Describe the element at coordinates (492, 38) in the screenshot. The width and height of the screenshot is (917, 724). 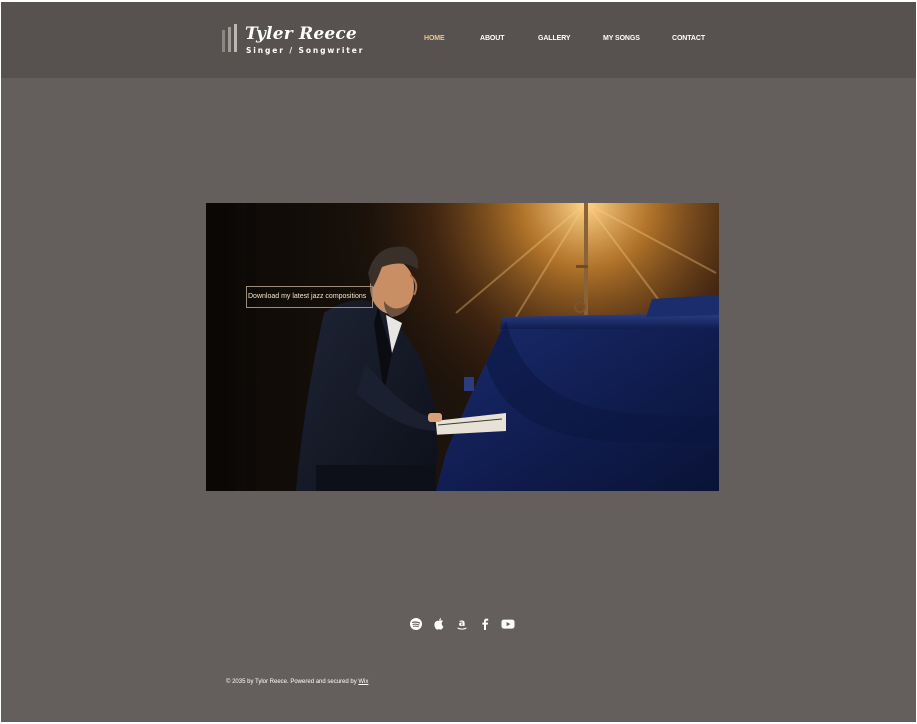
I see `nav-item-about: ABOUT` at that location.